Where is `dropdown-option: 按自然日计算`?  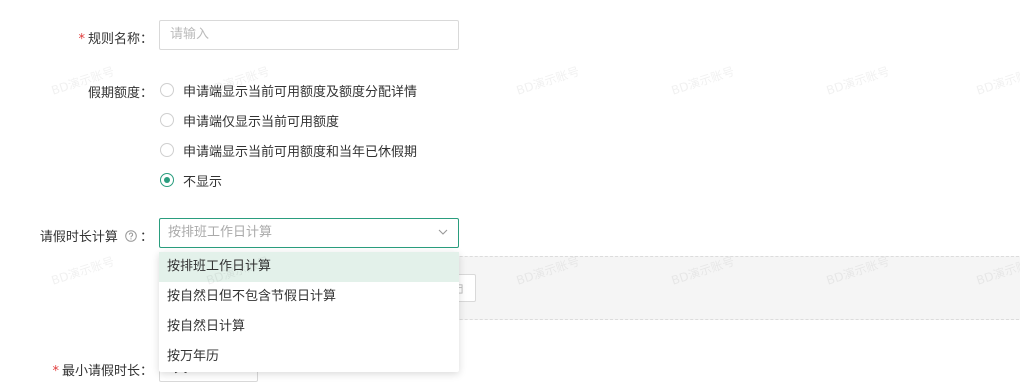
dropdown-option: 按自然日计算 is located at coordinates (309, 327).